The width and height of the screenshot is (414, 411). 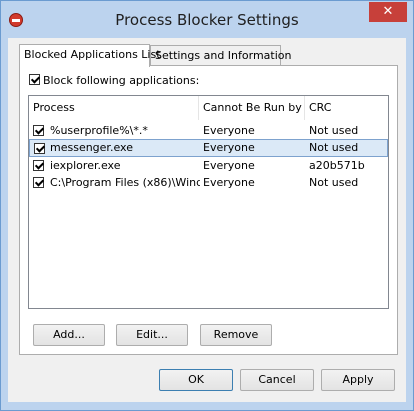 I want to click on process-list-header: Process Cannot Be Run by CRC, so click(x=208, y=108).